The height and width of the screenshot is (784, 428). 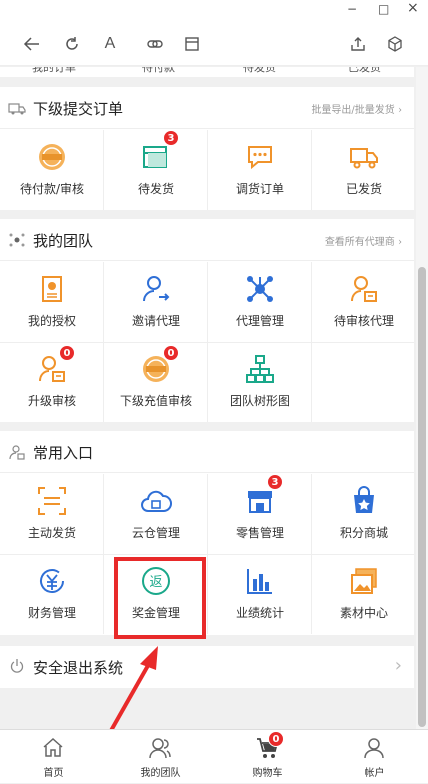 What do you see at coordinates (413, 8) in the screenshot?
I see `close-button: ×` at bounding box center [413, 8].